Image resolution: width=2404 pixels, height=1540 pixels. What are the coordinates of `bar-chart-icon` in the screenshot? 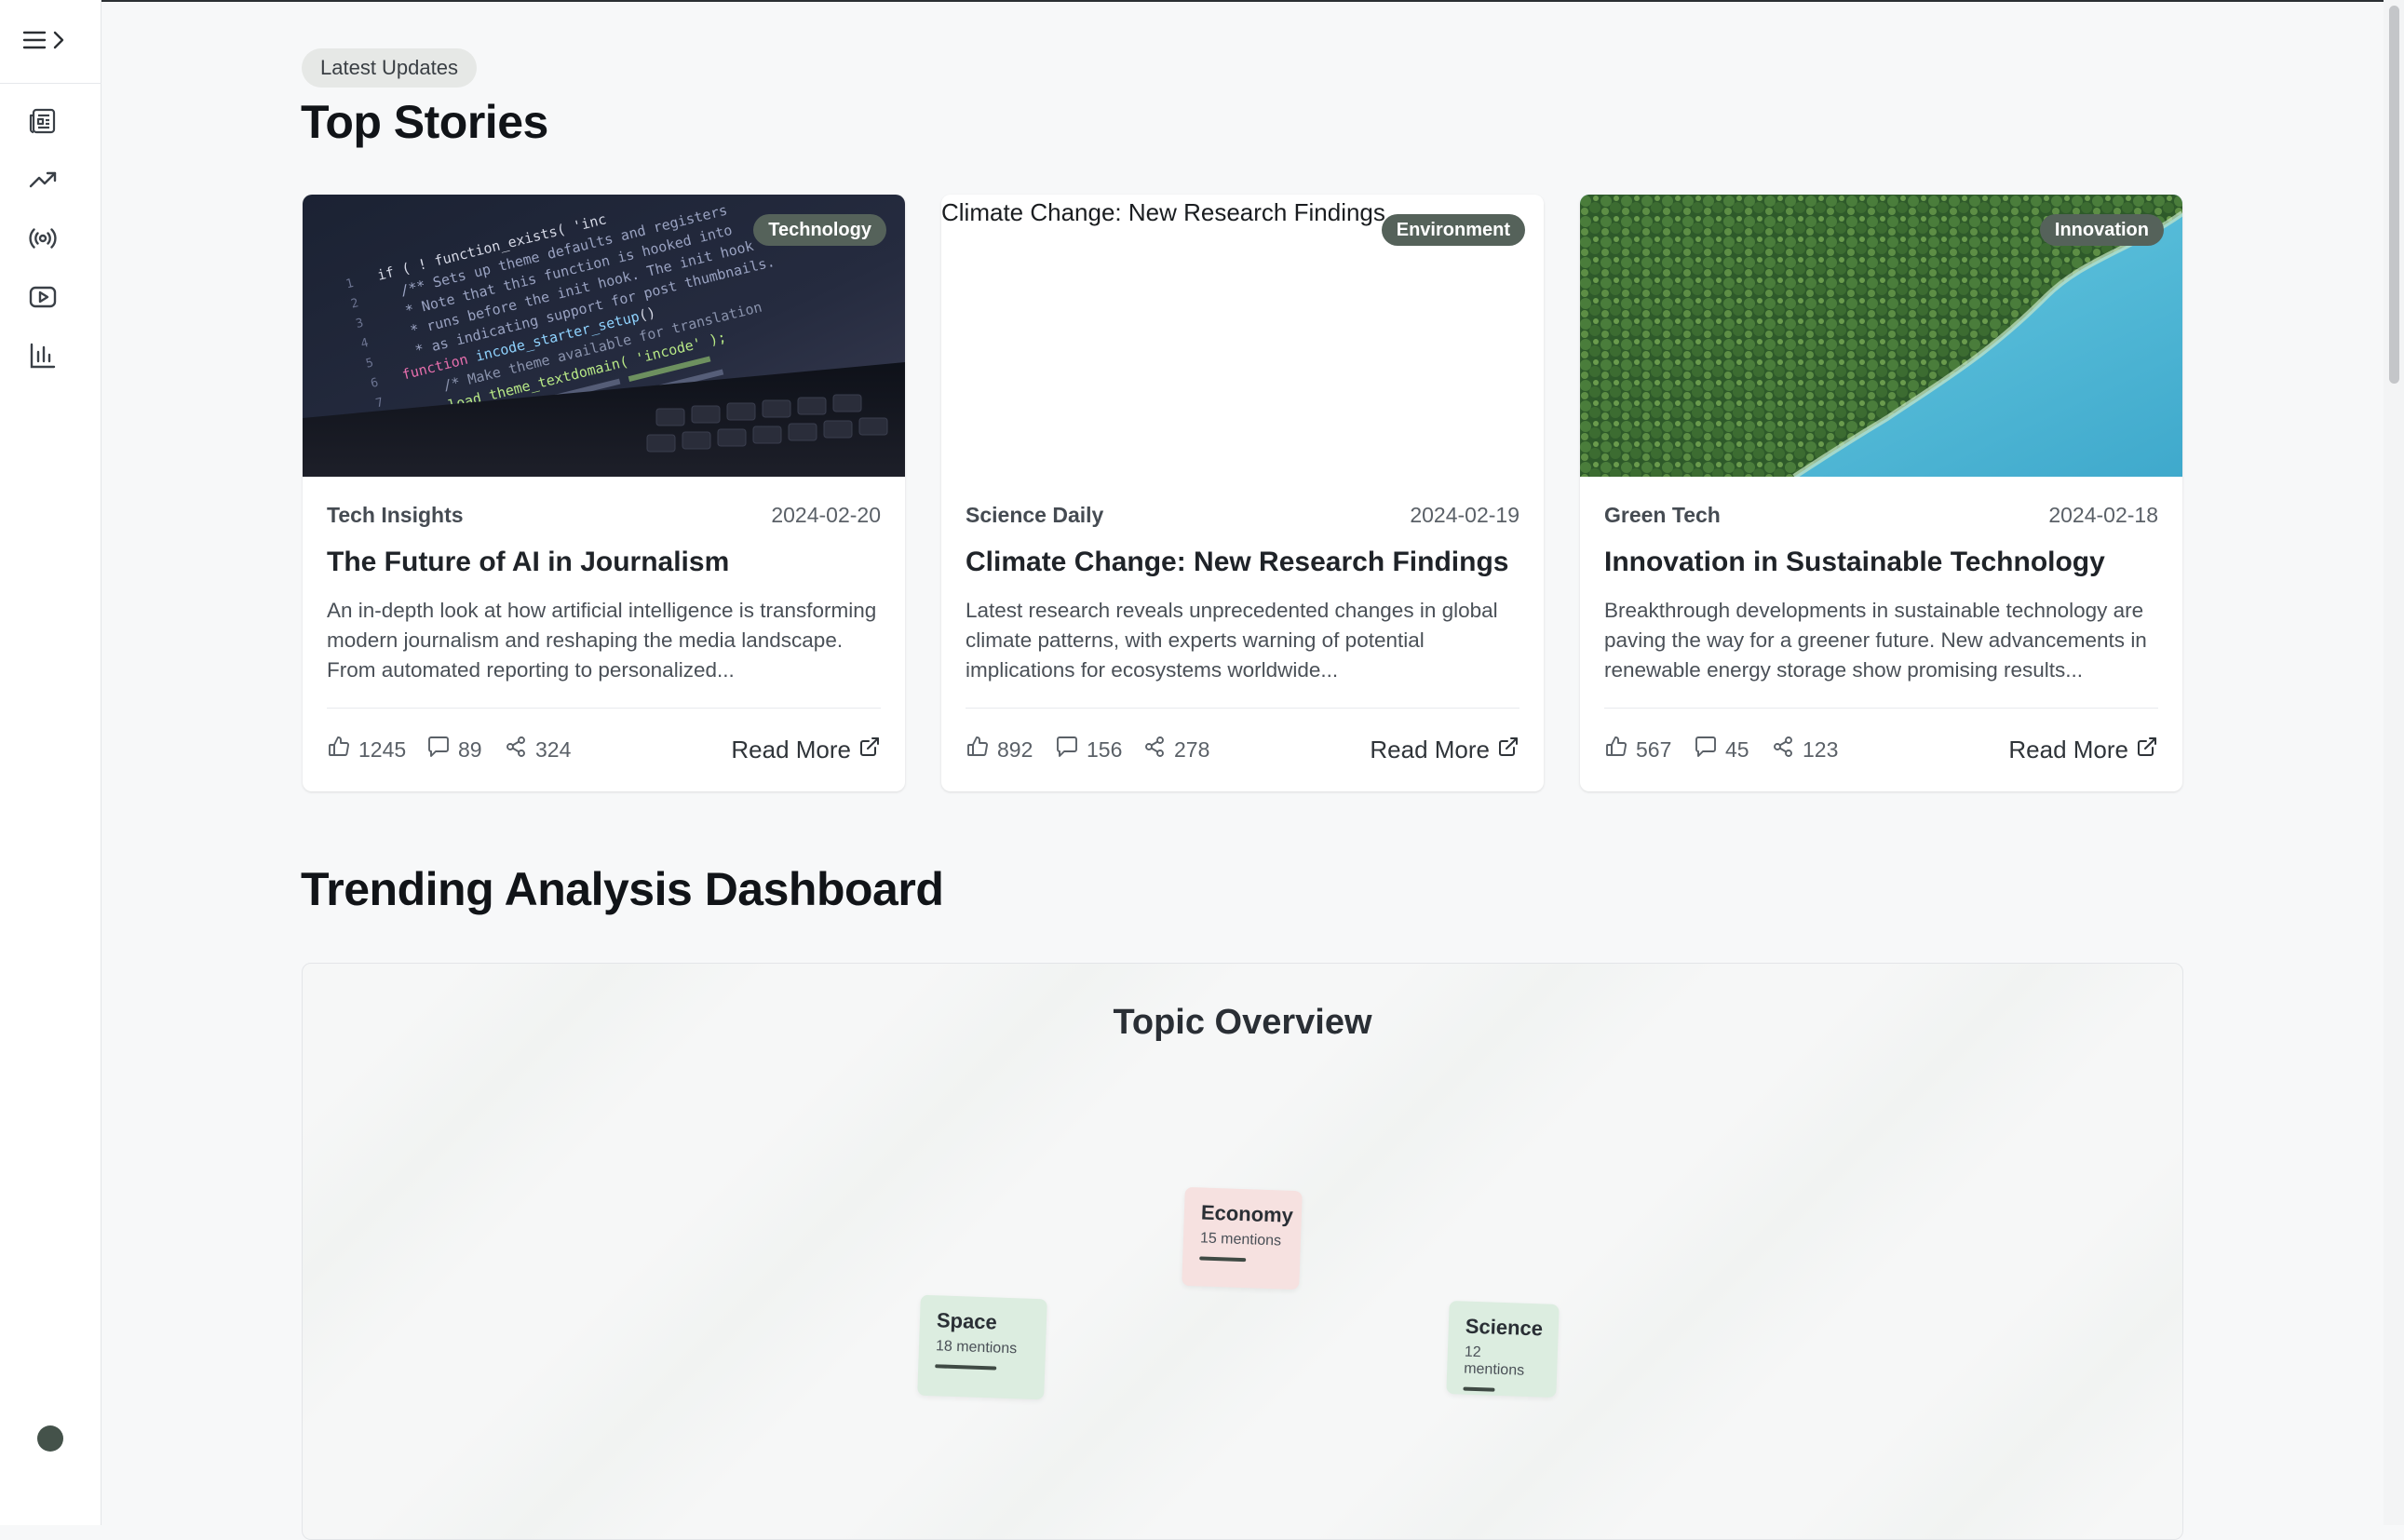 It's located at (43, 358).